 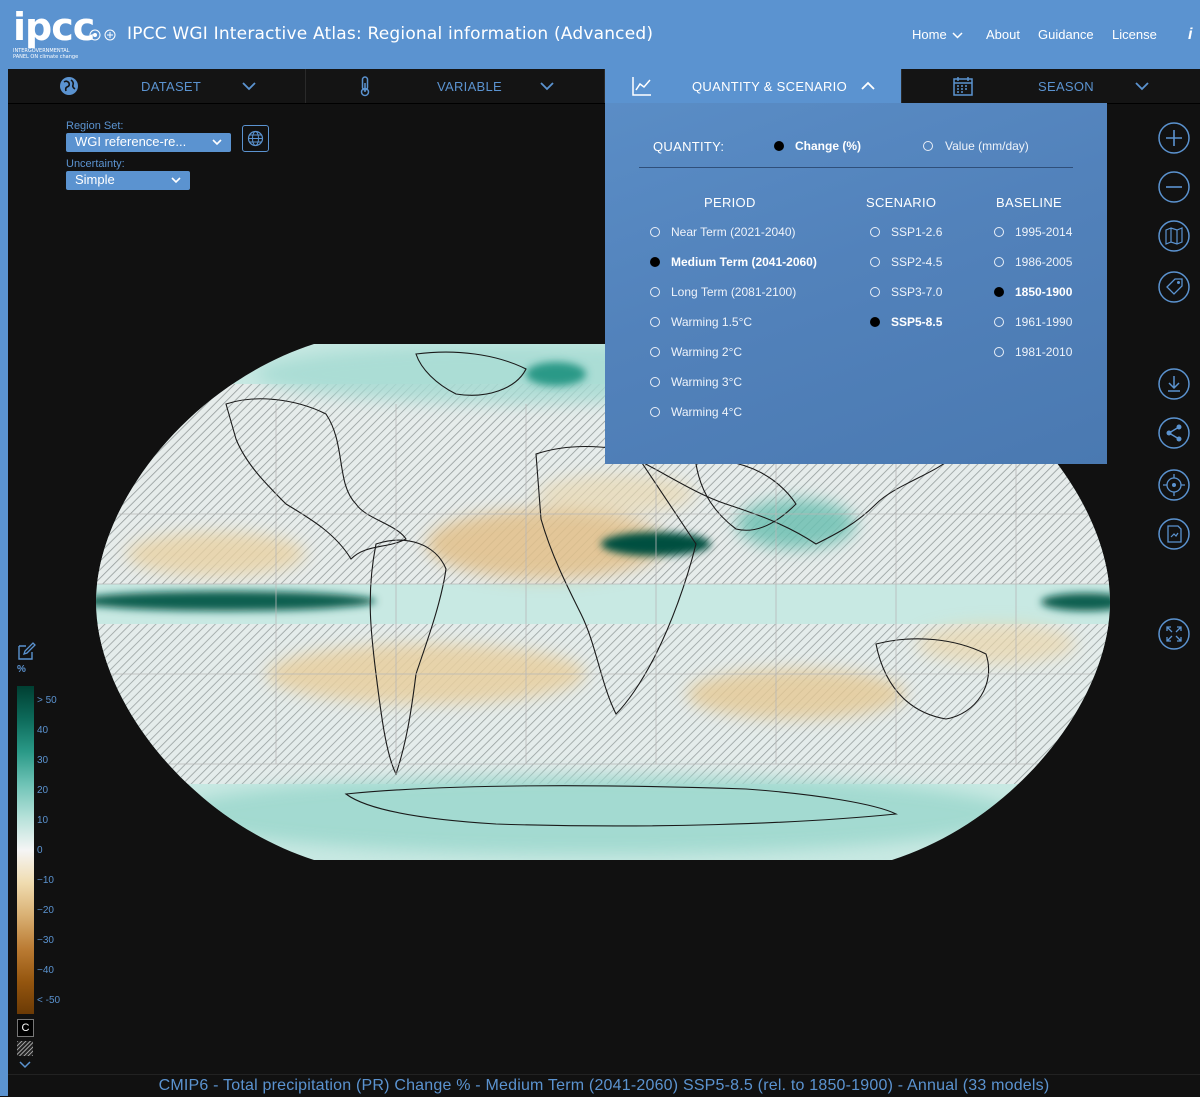 What do you see at coordinates (1174, 287) in the screenshot?
I see `tag-icon` at bounding box center [1174, 287].